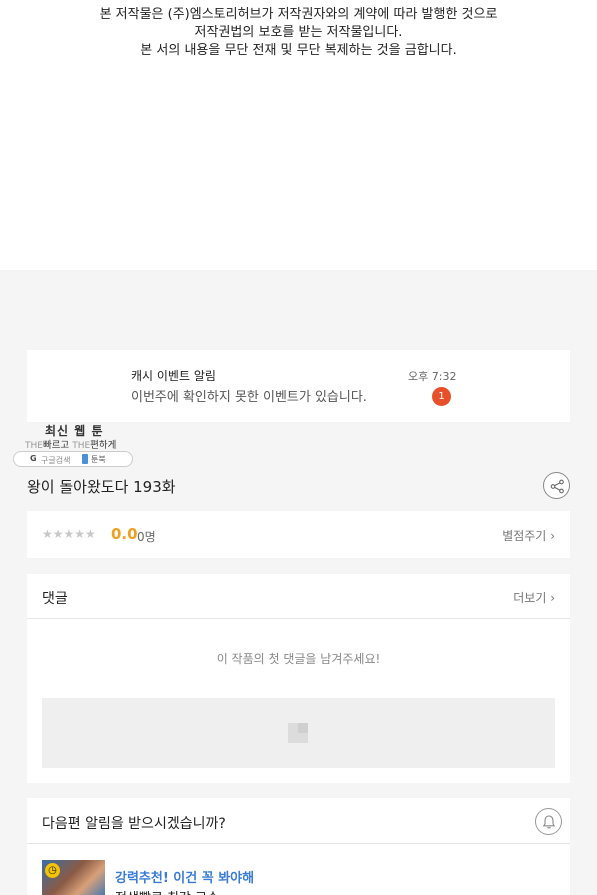 The width and height of the screenshot is (597, 895). Describe the element at coordinates (124, 534) in the screenshot. I see `rating-score: 0.0` at that location.